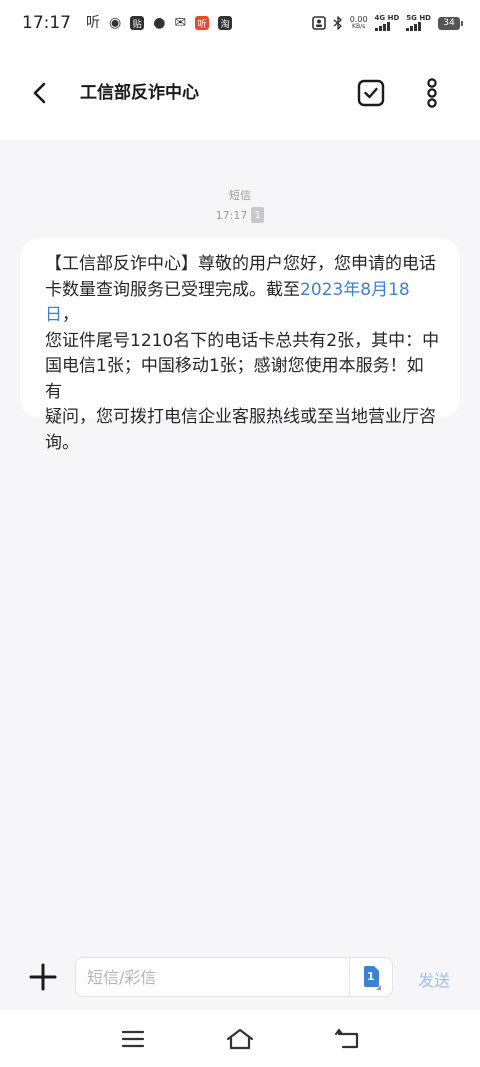  I want to click on message-time-row: 17:17 1, so click(240, 215).